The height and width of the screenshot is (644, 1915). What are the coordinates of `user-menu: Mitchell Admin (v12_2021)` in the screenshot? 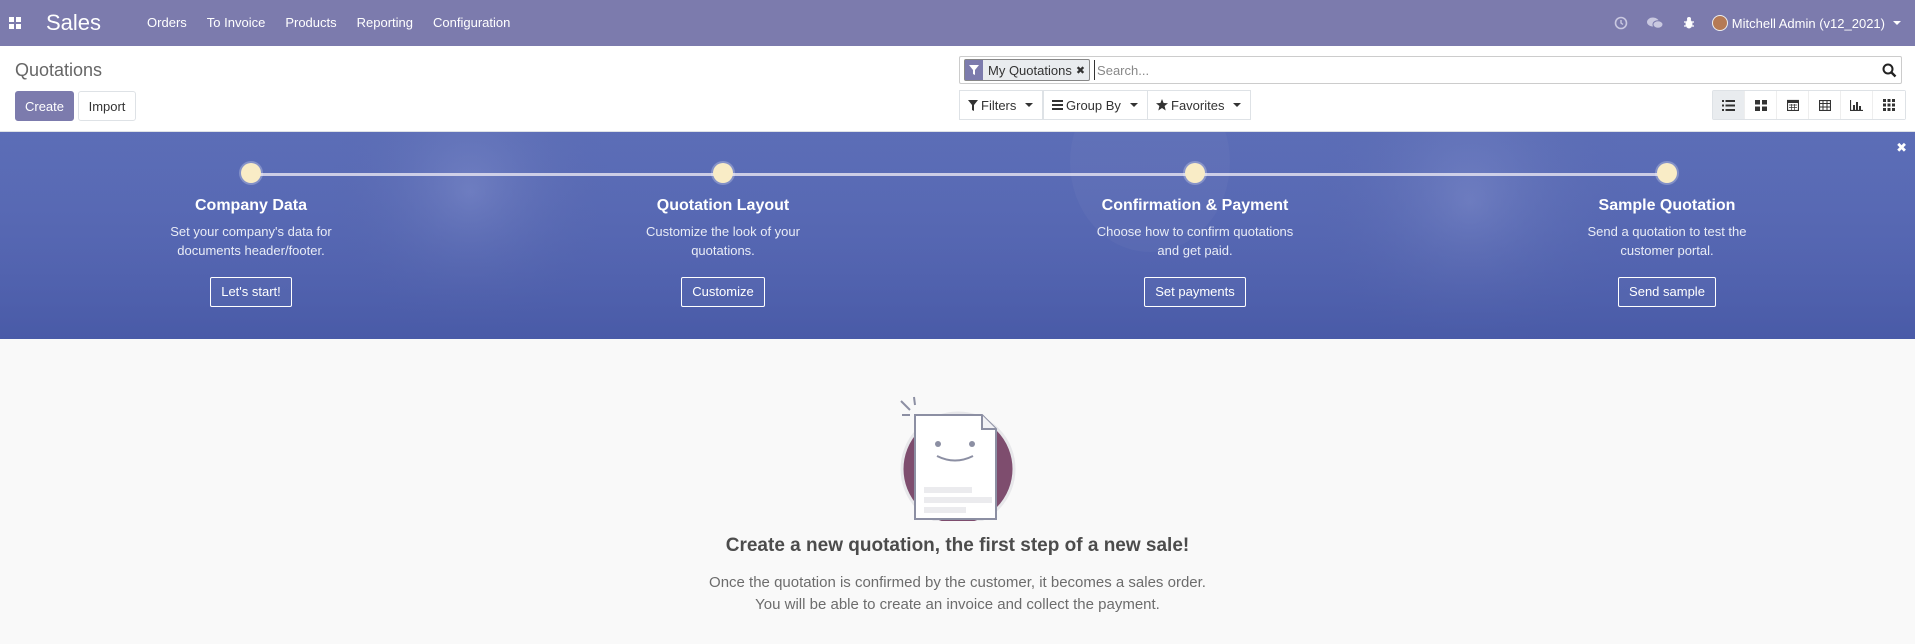 It's located at (1810, 23).